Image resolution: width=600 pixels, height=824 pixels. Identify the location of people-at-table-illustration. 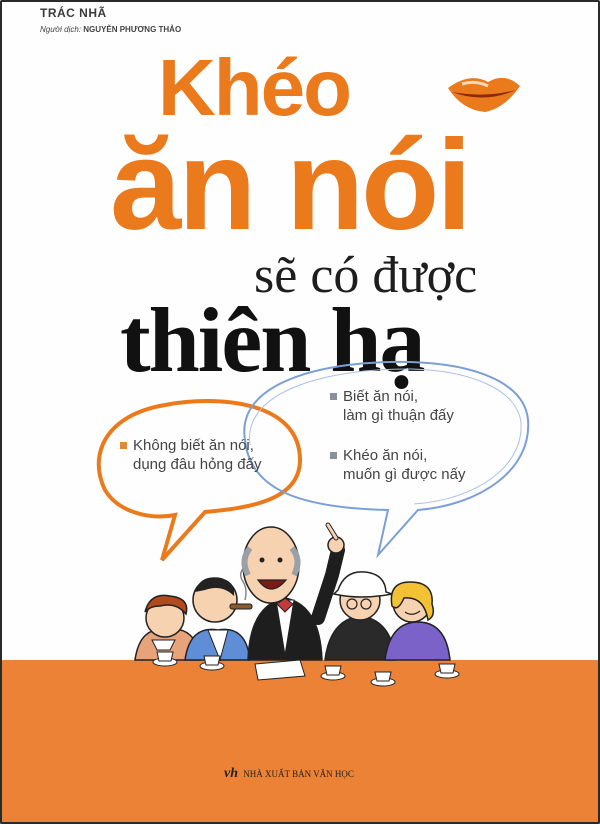
(297, 604).